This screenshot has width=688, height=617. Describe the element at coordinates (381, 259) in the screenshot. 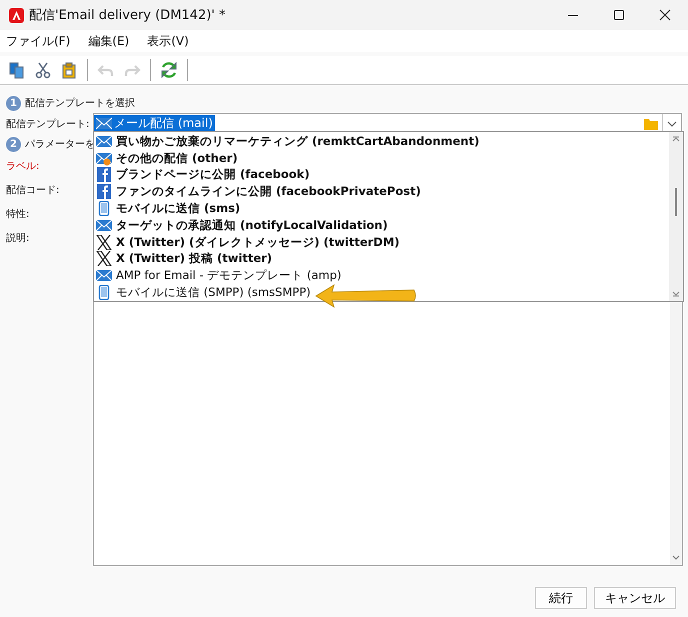

I see `dropdown-item: X (Twitter) 投稿 (twitter)` at that location.